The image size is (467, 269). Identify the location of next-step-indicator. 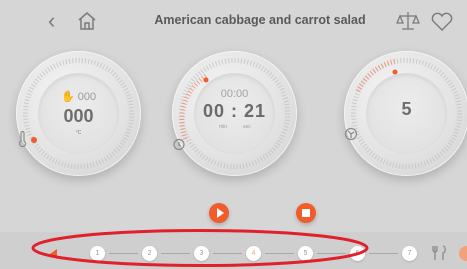
(463, 253).